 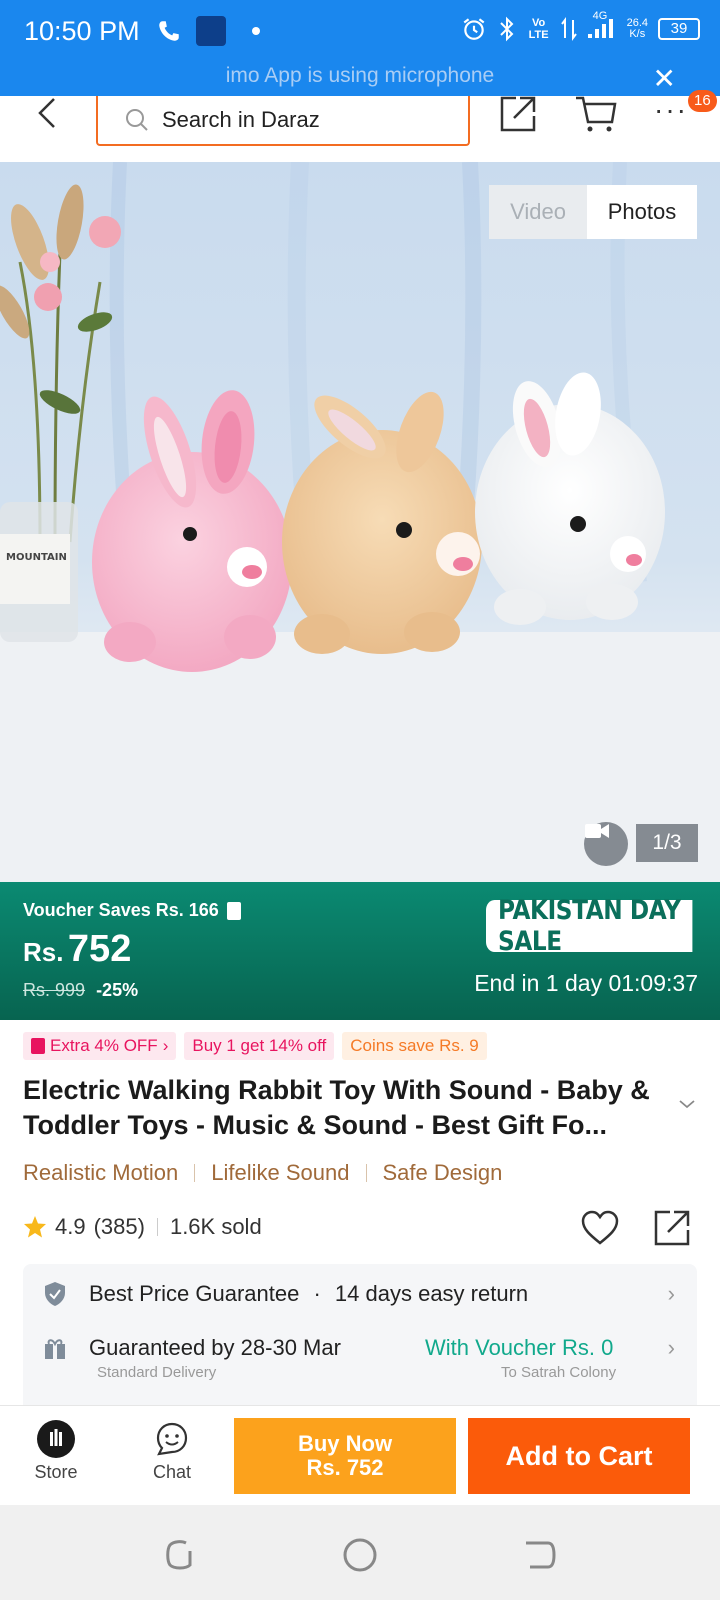 What do you see at coordinates (568, 28) in the screenshot?
I see `data-arrows-icon` at bounding box center [568, 28].